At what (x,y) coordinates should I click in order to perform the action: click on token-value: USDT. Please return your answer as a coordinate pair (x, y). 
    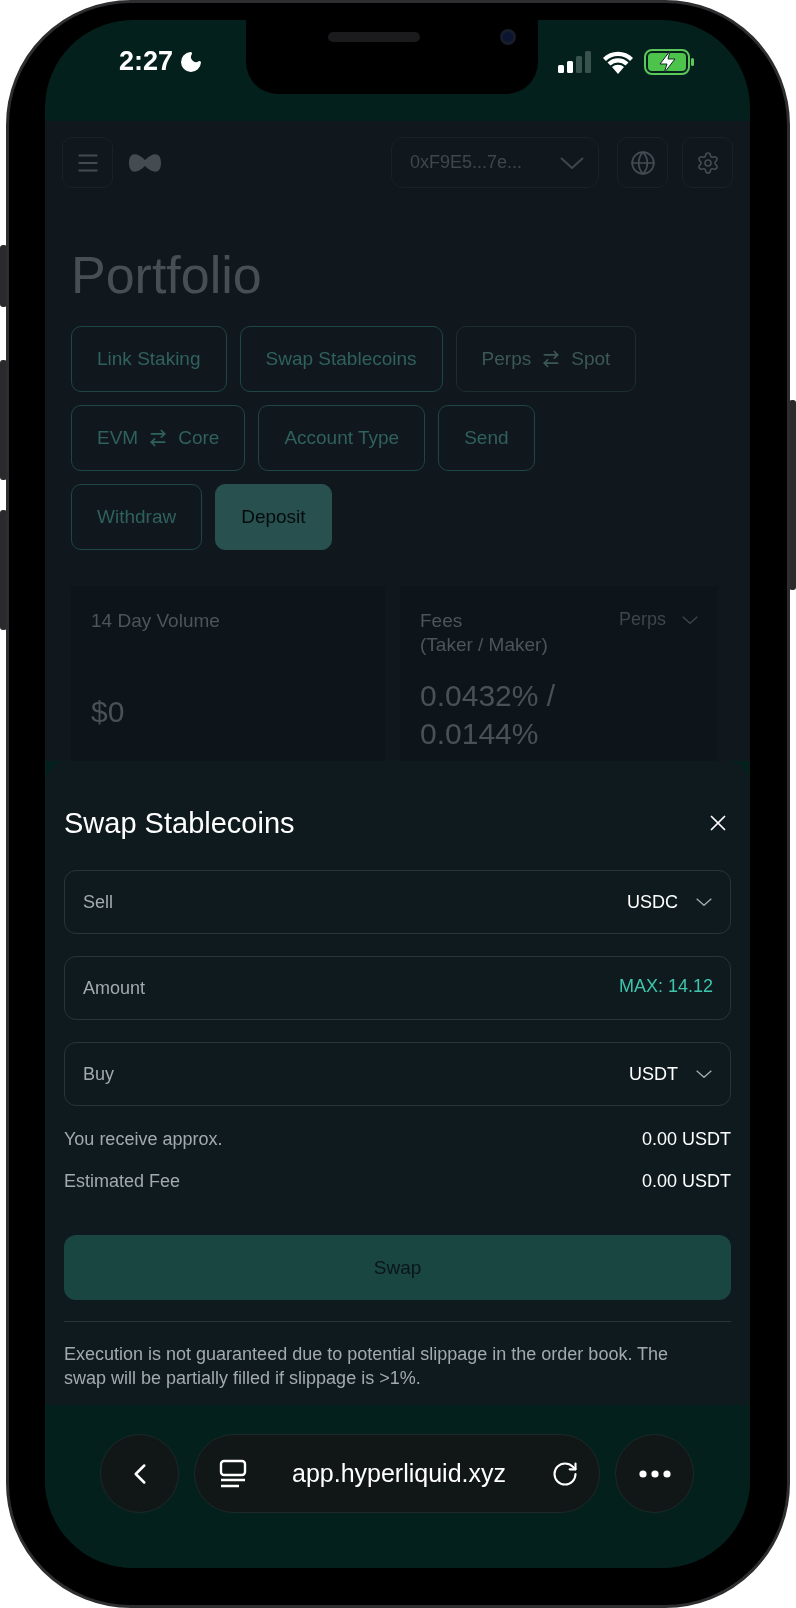
    Looking at the image, I should click on (653, 1074).